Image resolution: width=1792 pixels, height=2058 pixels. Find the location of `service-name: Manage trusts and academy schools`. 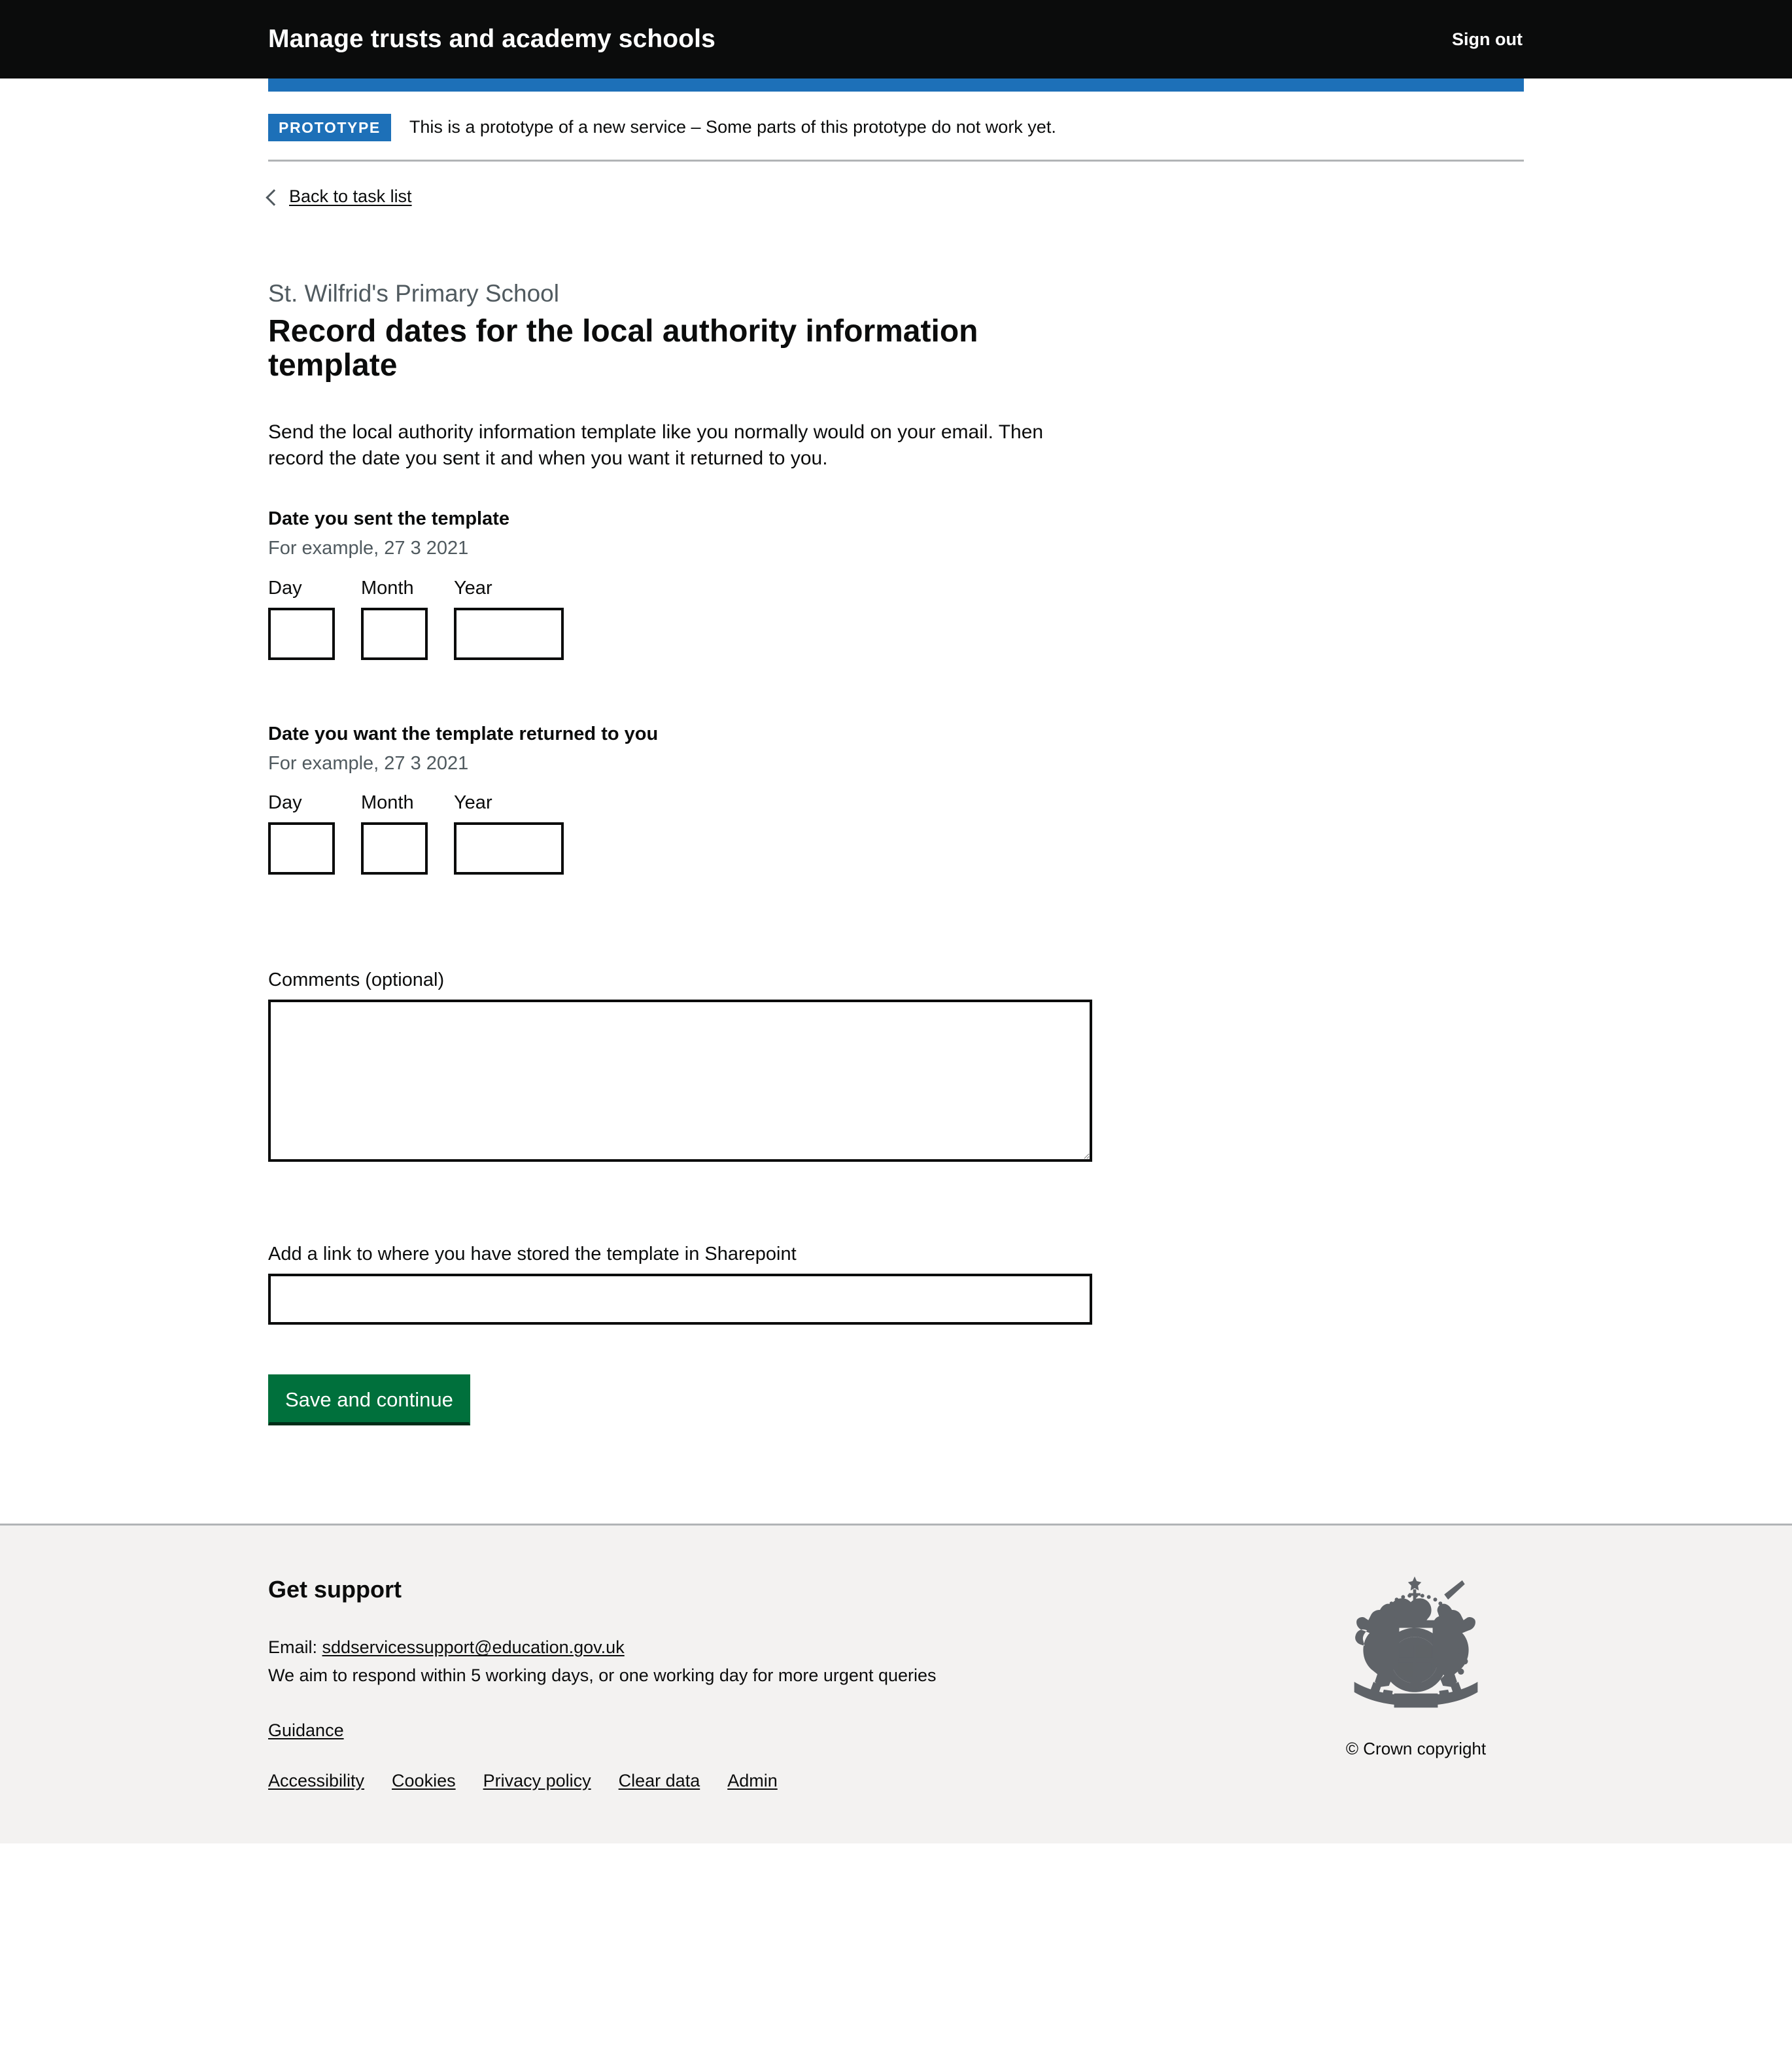

service-name: Manage trusts and academy schools is located at coordinates (492, 39).